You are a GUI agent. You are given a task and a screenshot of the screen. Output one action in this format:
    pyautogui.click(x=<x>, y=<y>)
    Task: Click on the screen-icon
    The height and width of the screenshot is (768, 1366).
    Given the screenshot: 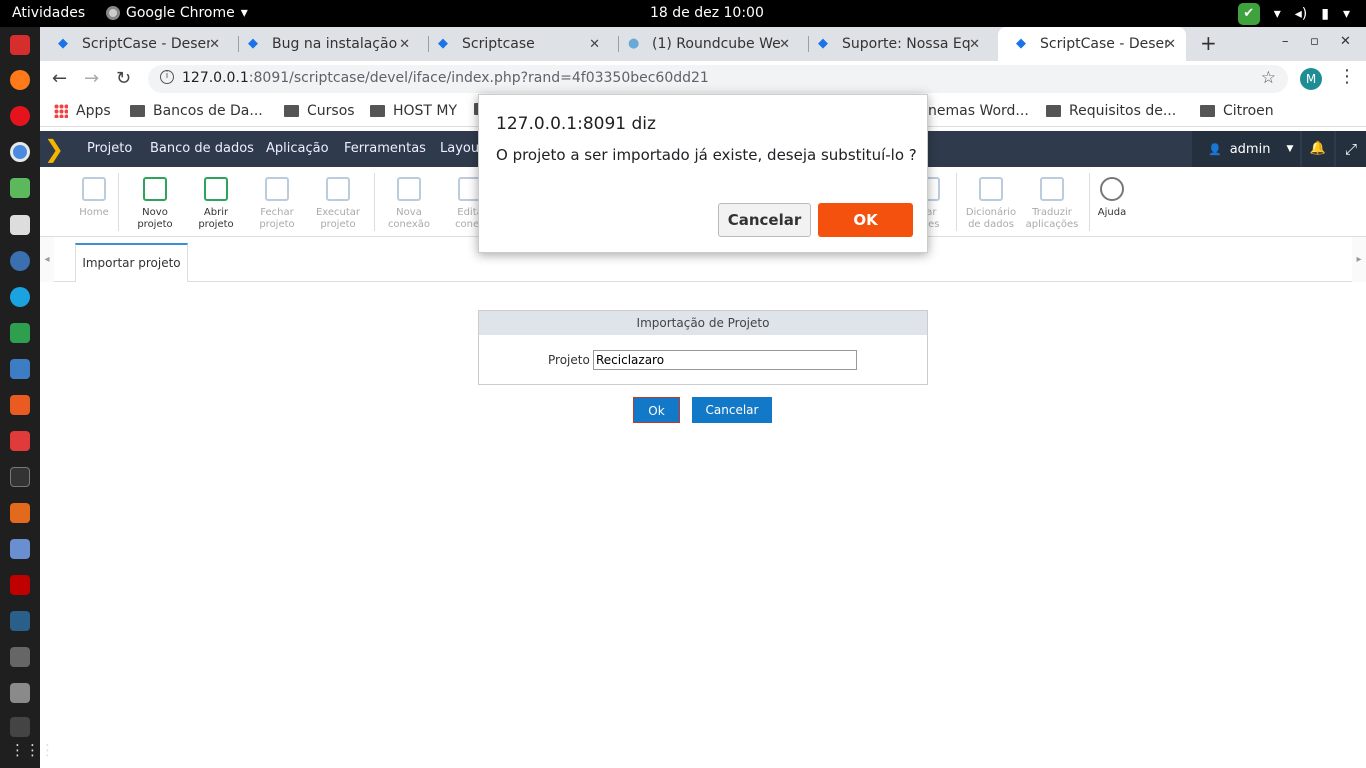 What is the action you would take?
    pyautogui.click(x=20, y=727)
    